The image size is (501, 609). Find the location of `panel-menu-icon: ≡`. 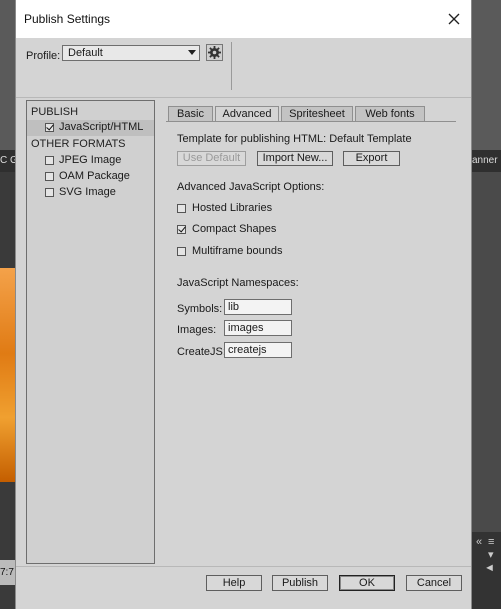

panel-menu-icon: ≡ is located at coordinates (491, 542).